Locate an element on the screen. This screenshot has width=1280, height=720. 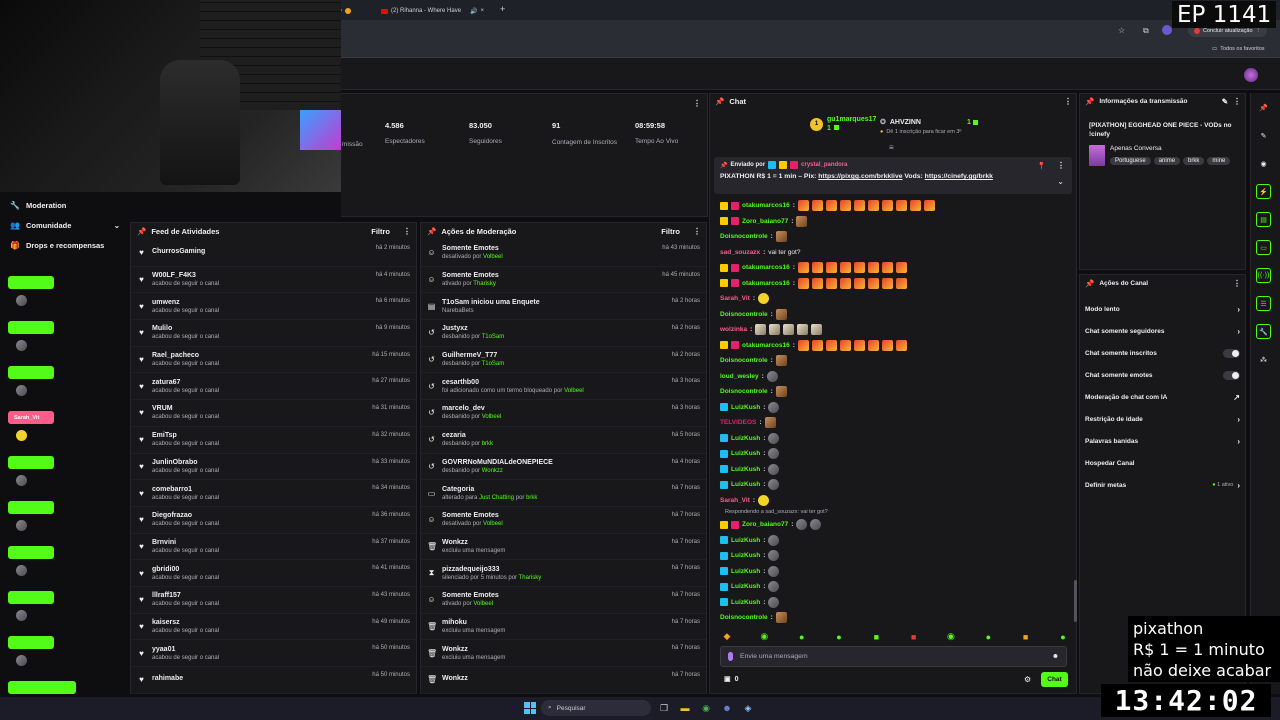
filter-button: Filtro is located at coordinates (380, 231).